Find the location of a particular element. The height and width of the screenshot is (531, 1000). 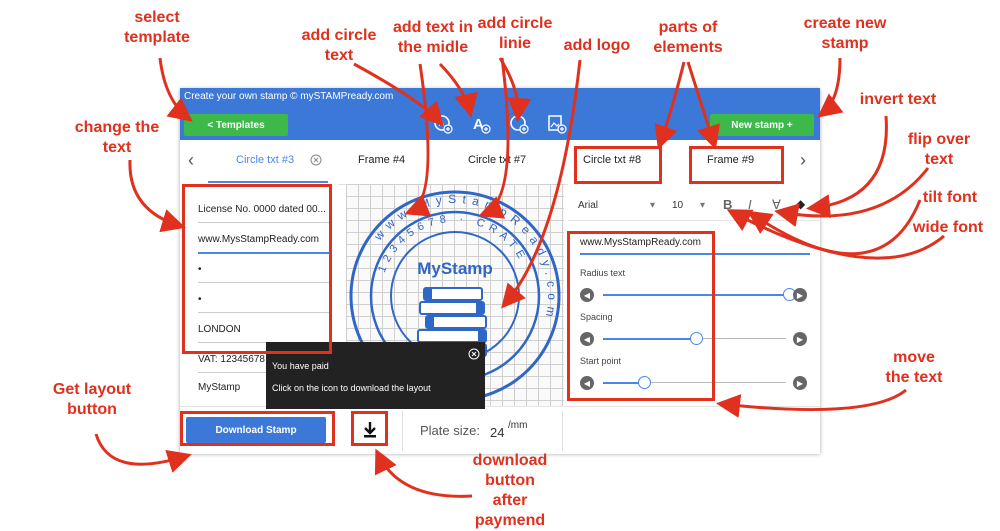

spacing-increase-button: ▶ is located at coordinates (800, 339).